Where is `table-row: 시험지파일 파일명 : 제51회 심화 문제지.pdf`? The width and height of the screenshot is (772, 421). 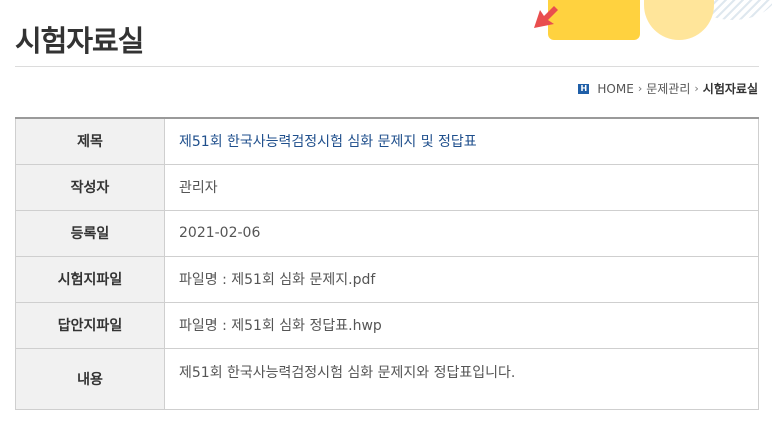 table-row: 시험지파일 파일명 : 제51회 심화 문제지.pdf is located at coordinates (387, 279).